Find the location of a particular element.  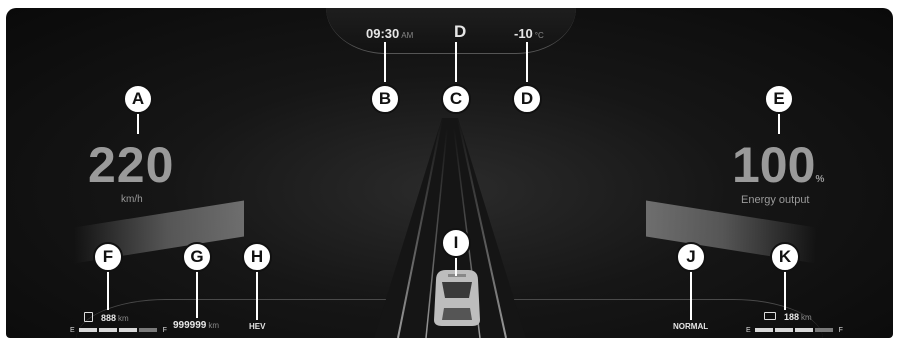

callout-f-stem is located at coordinates (108, 290).